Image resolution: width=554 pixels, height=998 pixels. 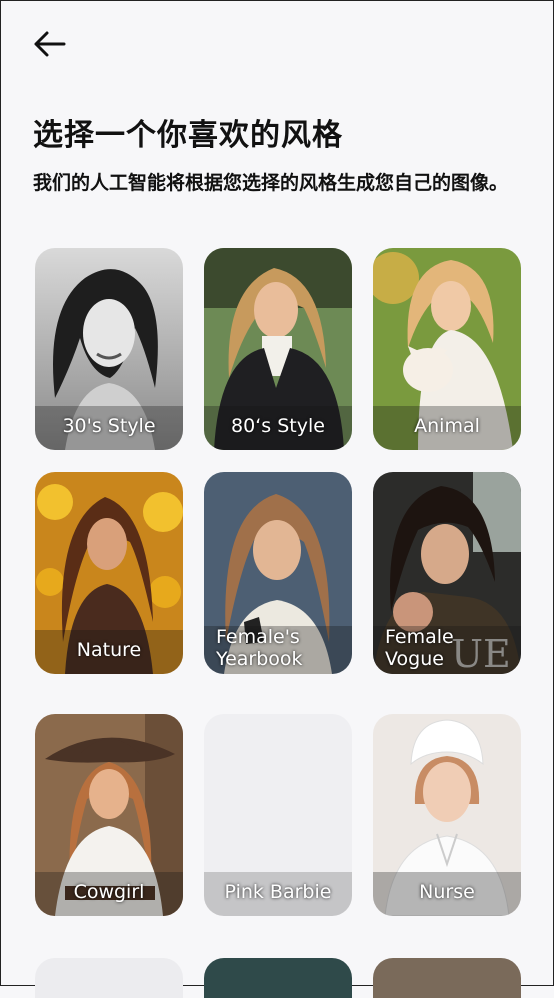 I want to click on style-card-80s: 80‘s Style, so click(x=278, y=349).